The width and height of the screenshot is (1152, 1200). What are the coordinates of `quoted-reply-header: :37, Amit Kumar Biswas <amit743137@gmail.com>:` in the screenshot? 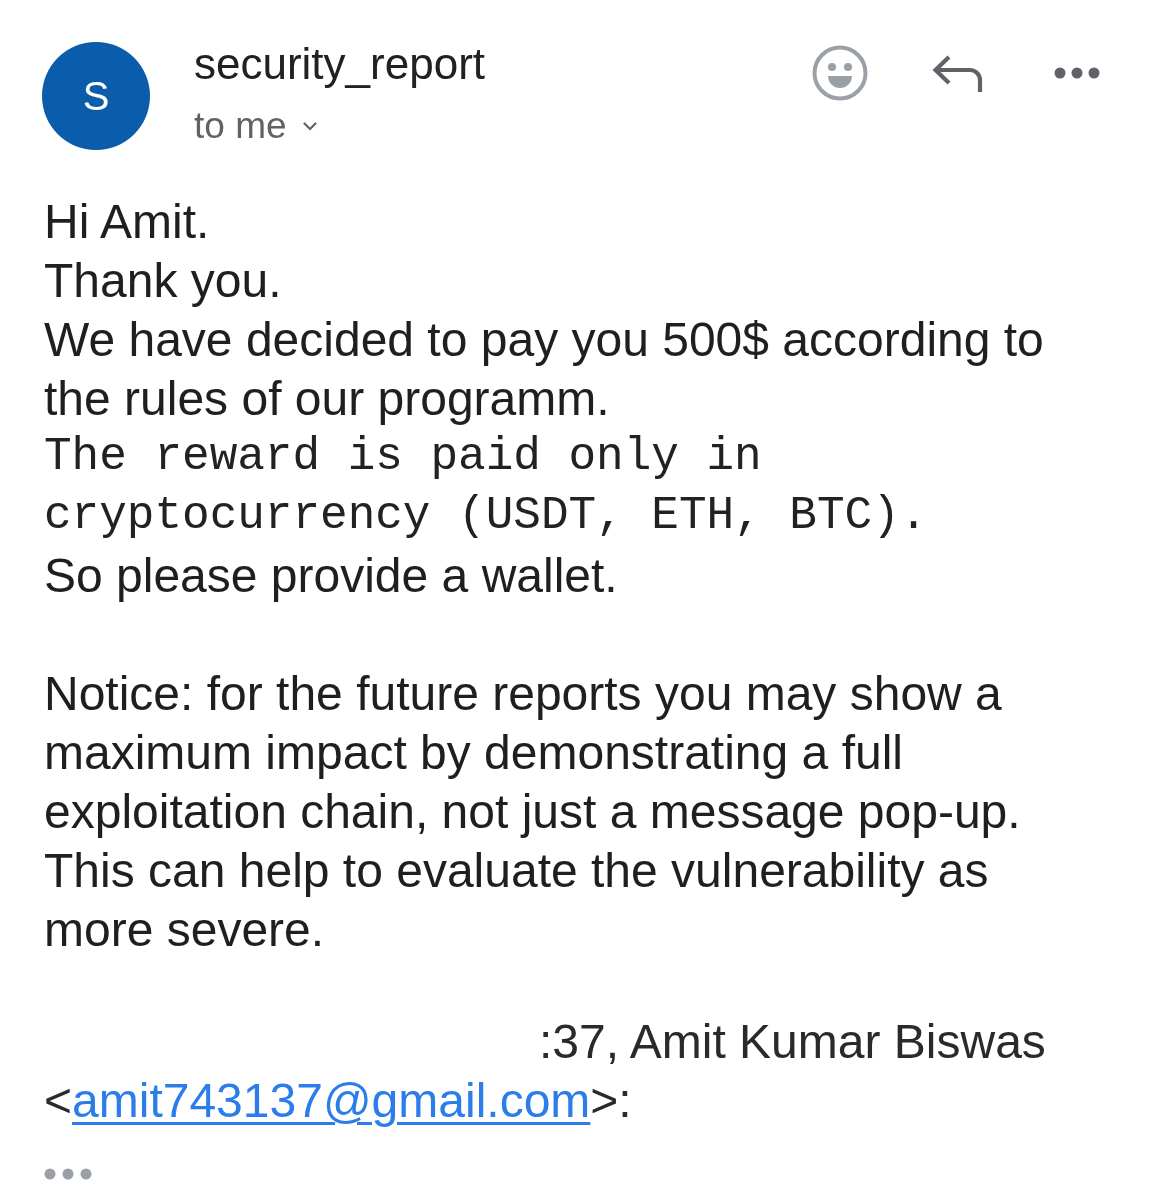 It's located at (545, 1071).